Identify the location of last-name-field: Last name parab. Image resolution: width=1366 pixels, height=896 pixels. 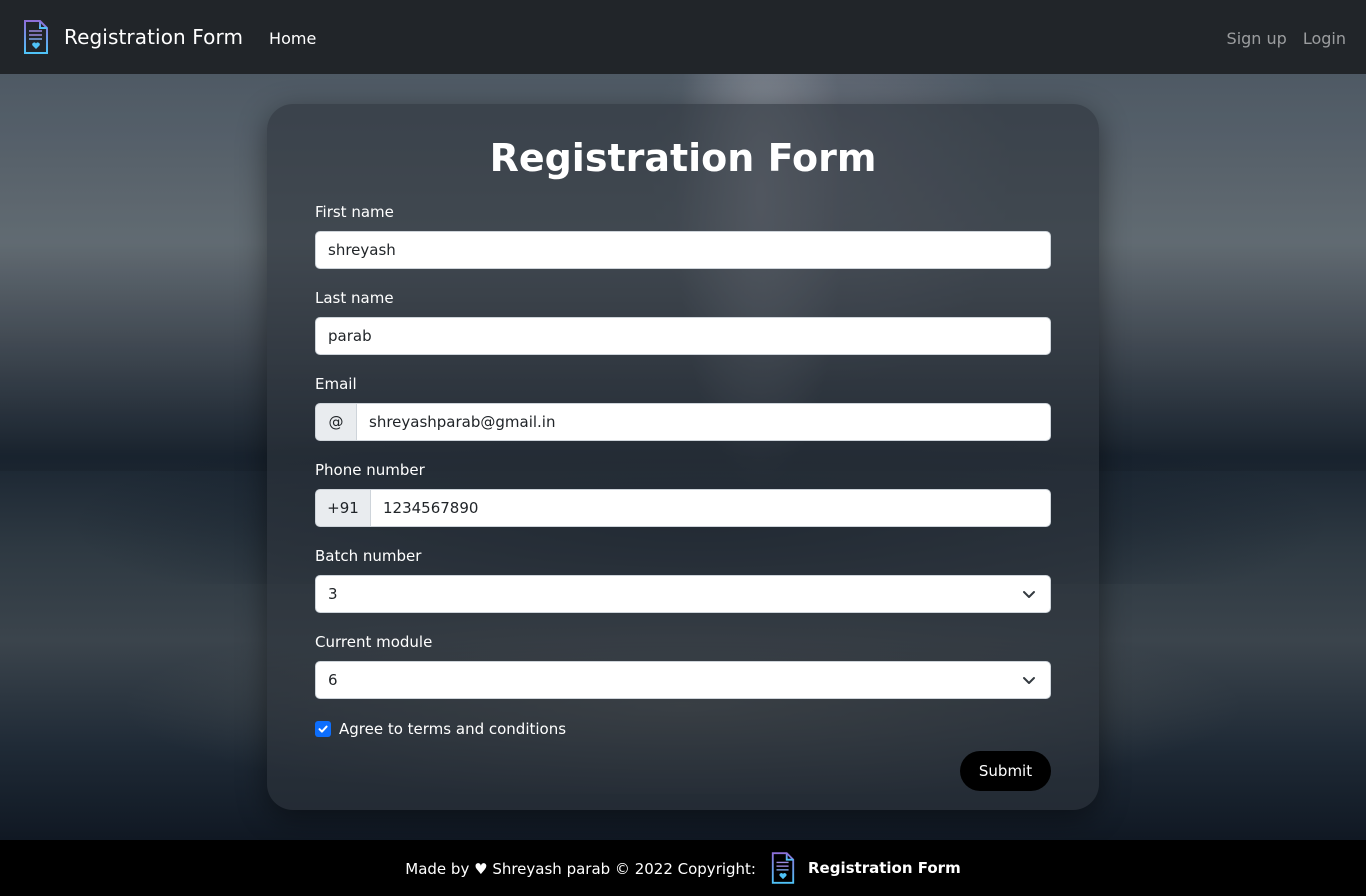
(683, 321).